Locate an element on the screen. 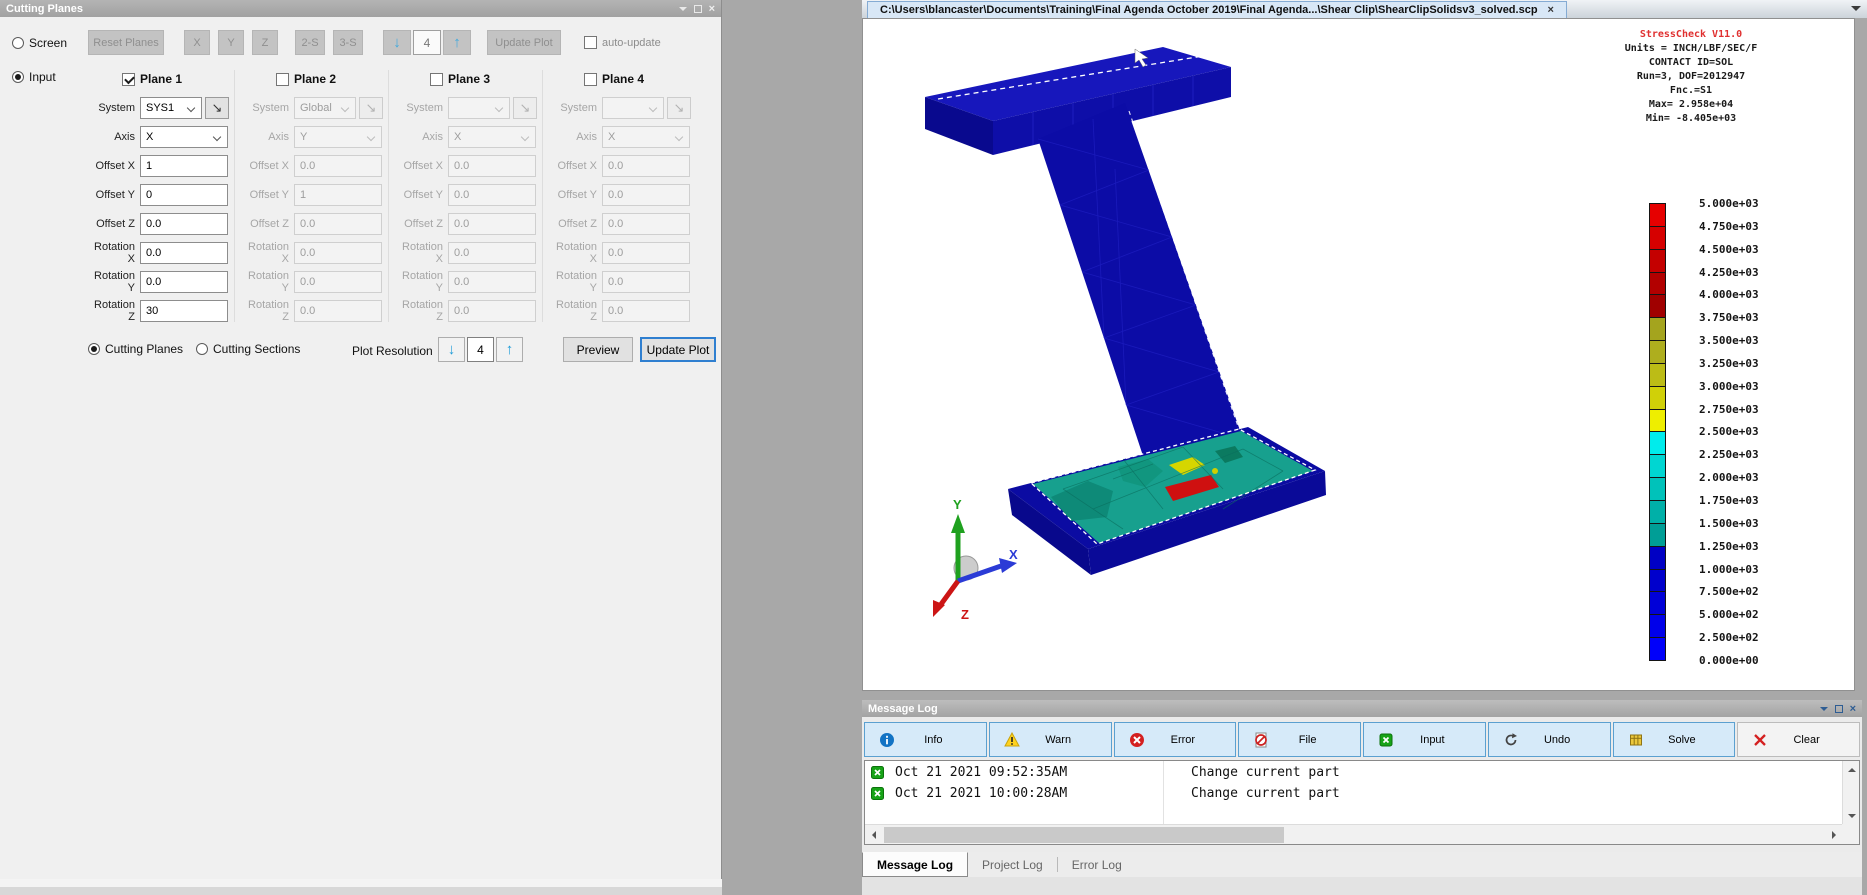  scroll-down-button is located at coordinates (1851, 815).